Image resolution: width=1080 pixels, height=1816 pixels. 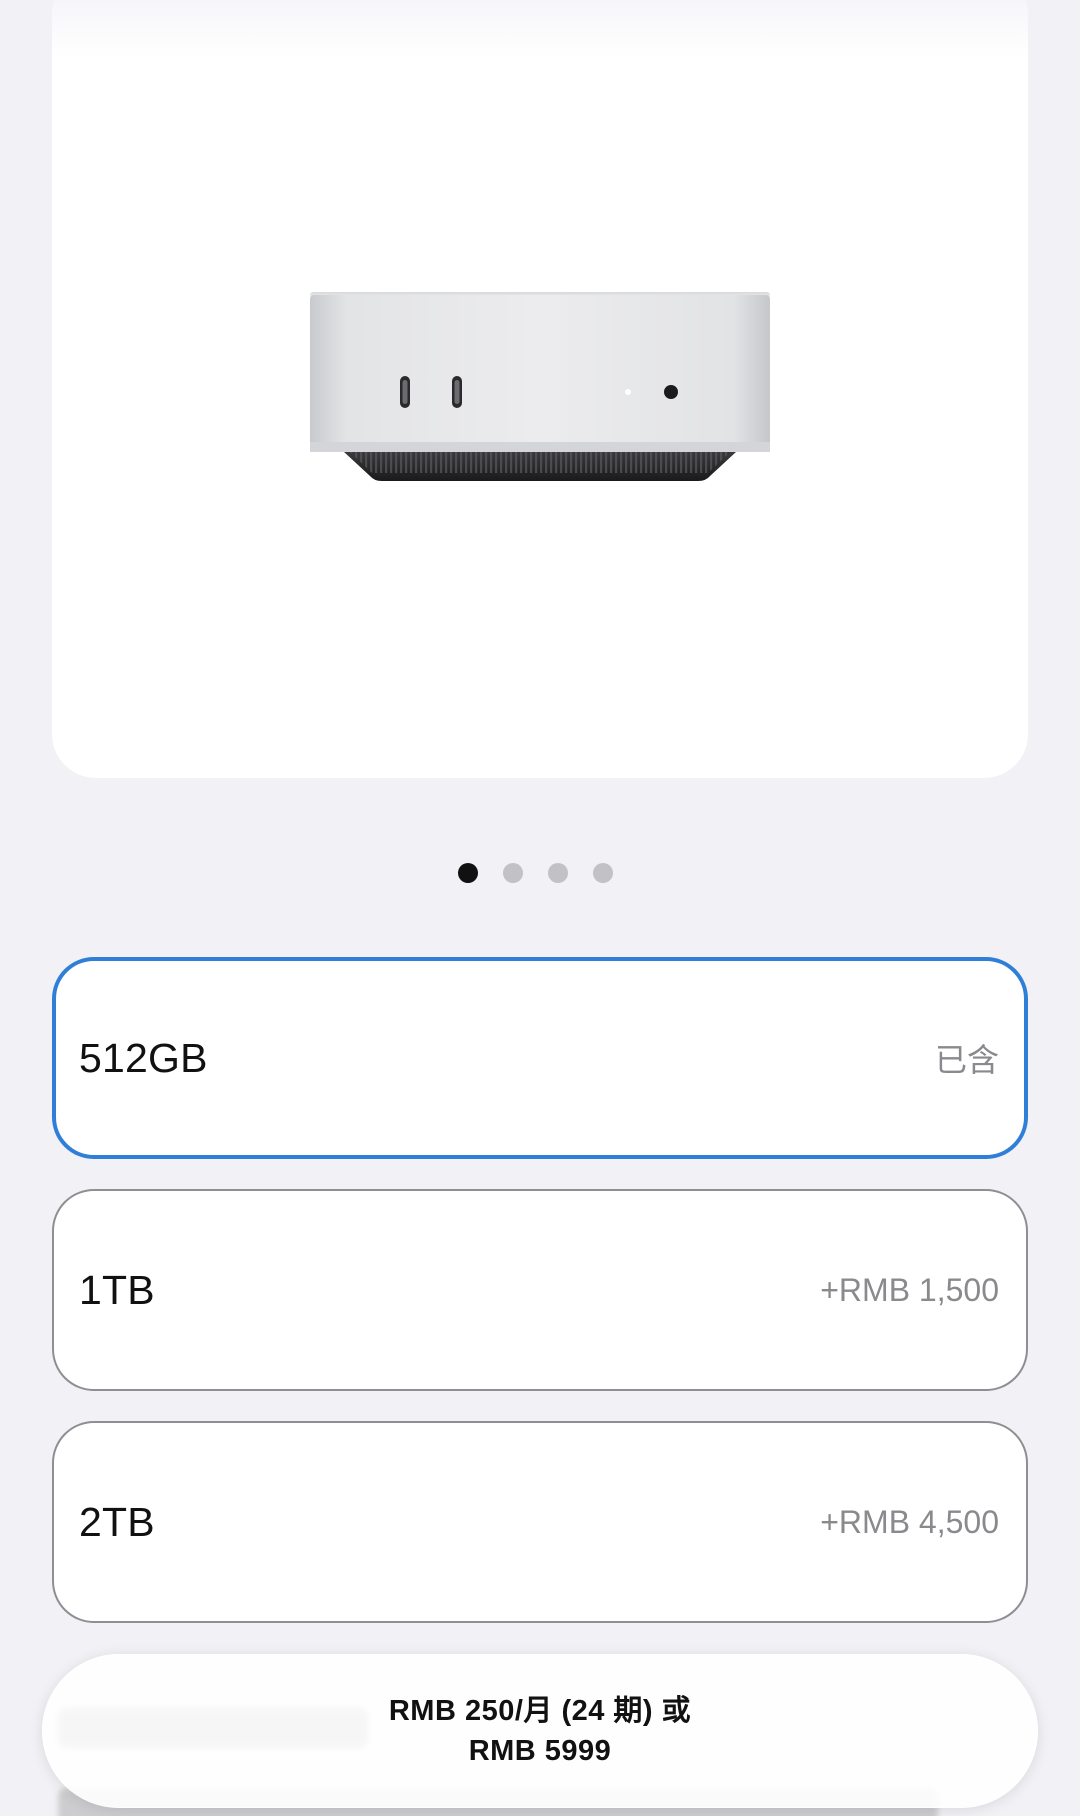 What do you see at coordinates (540, 1731) in the screenshot?
I see `price-summary-bar: RMB 250/月 (24 期) 或 RMB 5999` at bounding box center [540, 1731].